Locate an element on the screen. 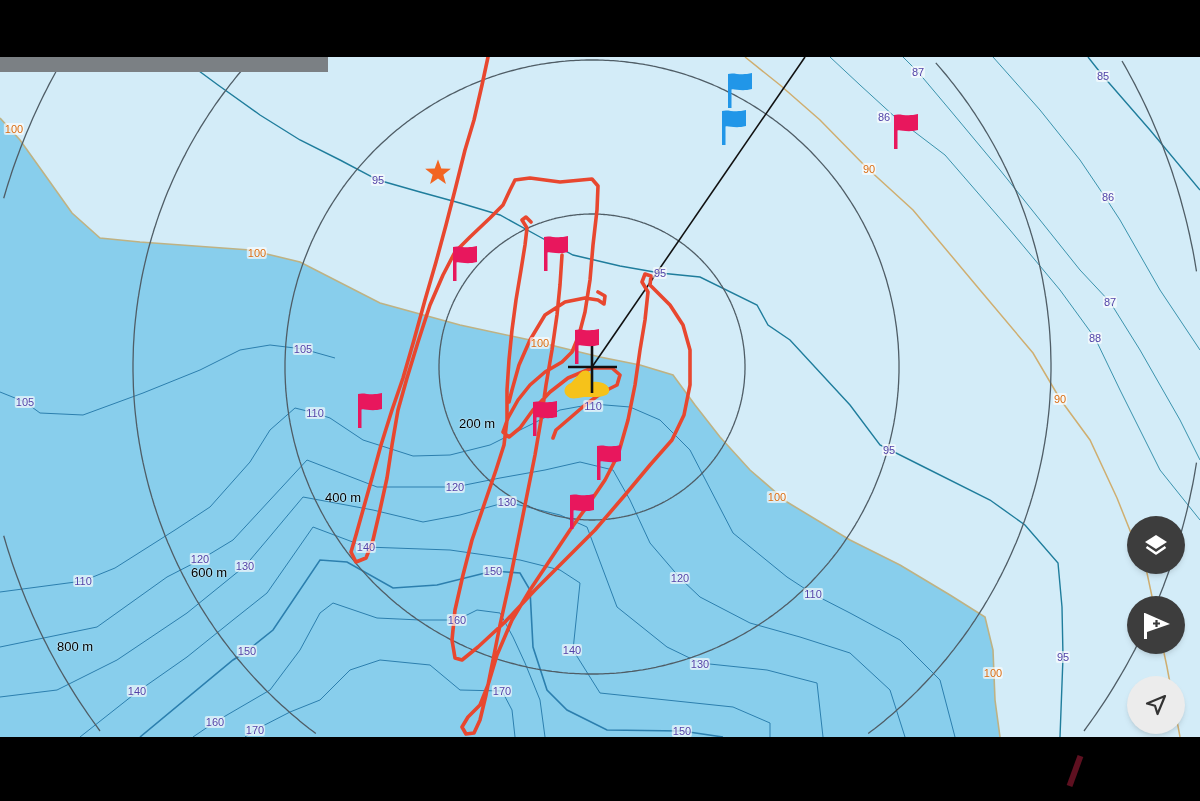 The width and height of the screenshot is (1200, 801). contour-label: 110 is located at coordinates (813, 594).